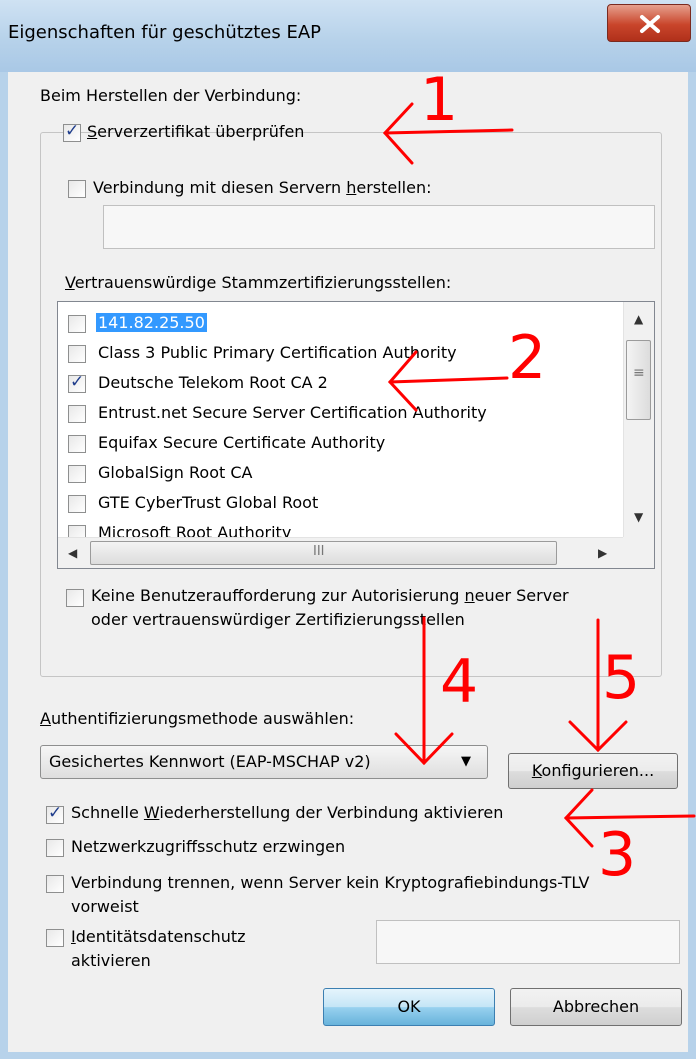 This screenshot has width=696, height=1059. I want to click on connect-servers-checkbox, so click(77, 189).